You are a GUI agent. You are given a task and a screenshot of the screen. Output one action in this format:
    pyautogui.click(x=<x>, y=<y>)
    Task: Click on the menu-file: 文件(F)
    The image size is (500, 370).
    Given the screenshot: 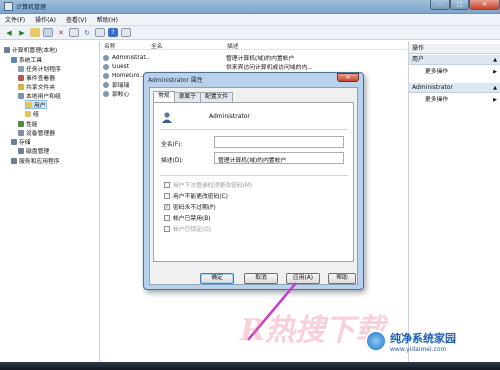 What is the action you would take?
    pyautogui.click(x=15, y=19)
    